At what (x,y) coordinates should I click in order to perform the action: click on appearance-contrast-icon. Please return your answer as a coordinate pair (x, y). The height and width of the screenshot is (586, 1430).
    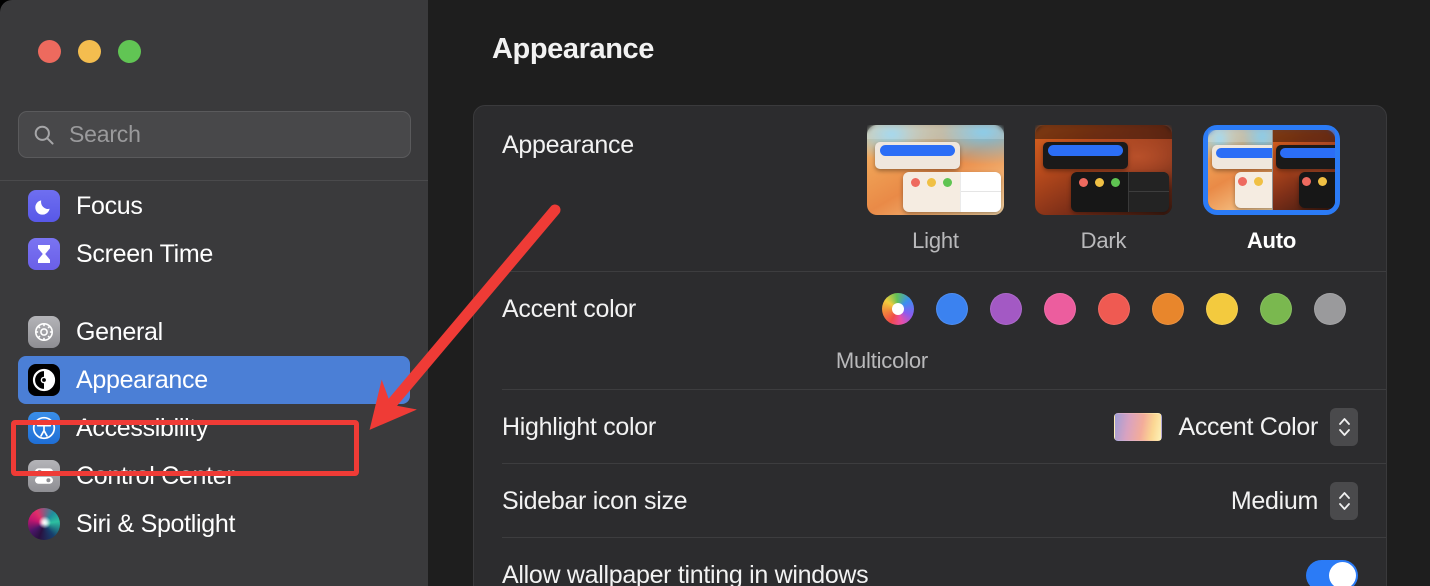
    Looking at the image, I should click on (44, 380).